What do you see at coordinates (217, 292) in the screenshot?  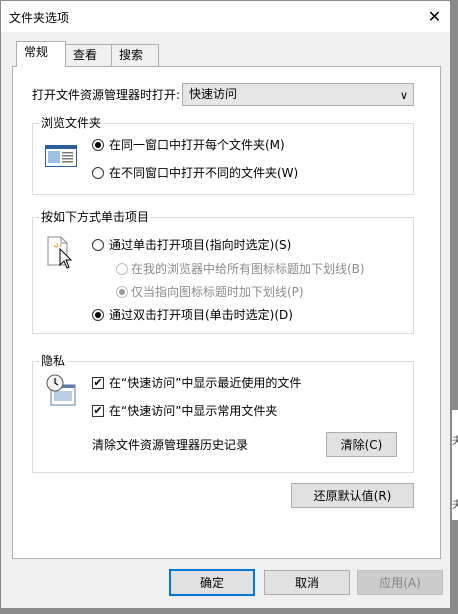 I see `underline-hover-label: 仅当指向图标标题时加下划线(P)` at bounding box center [217, 292].